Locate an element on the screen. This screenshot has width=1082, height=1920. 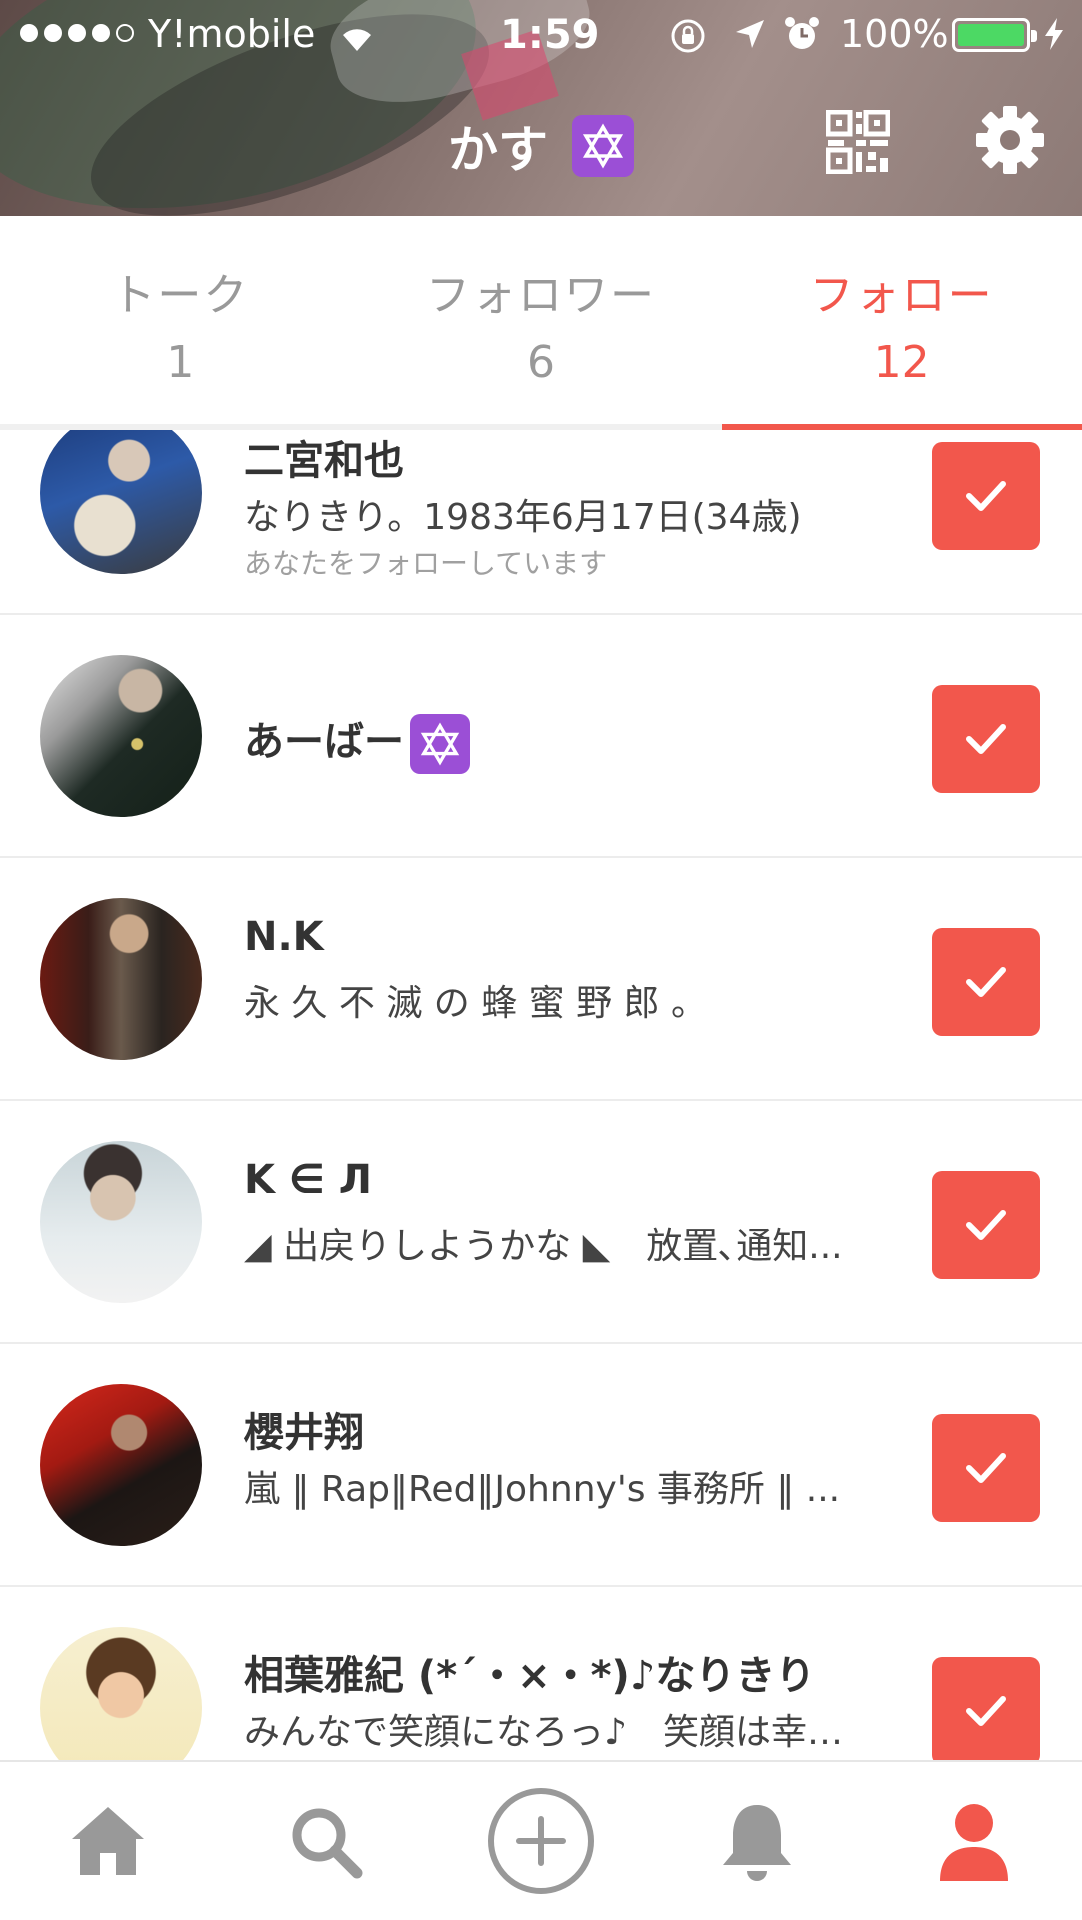
nav-profile is located at coordinates (974, 1840).